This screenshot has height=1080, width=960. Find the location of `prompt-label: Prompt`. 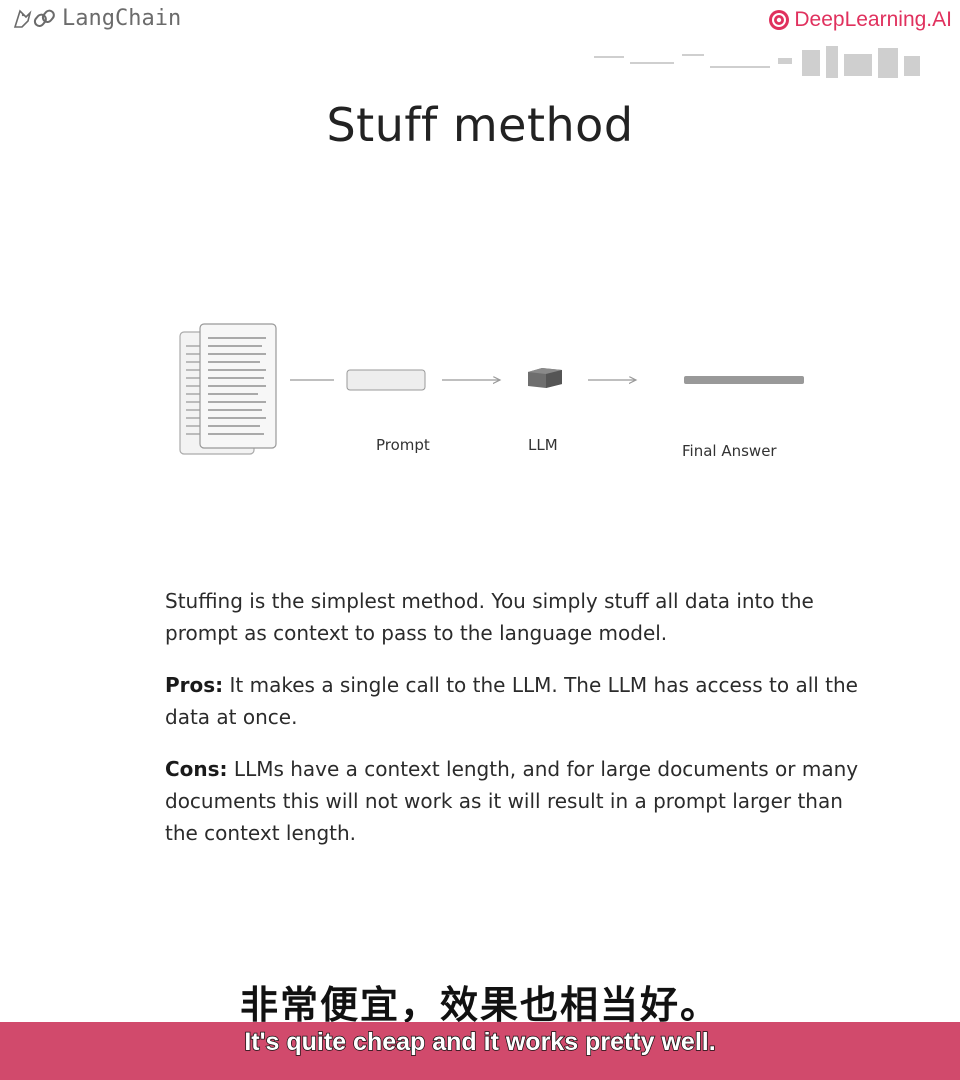

prompt-label: Prompt is located at coordinates (403, 445).